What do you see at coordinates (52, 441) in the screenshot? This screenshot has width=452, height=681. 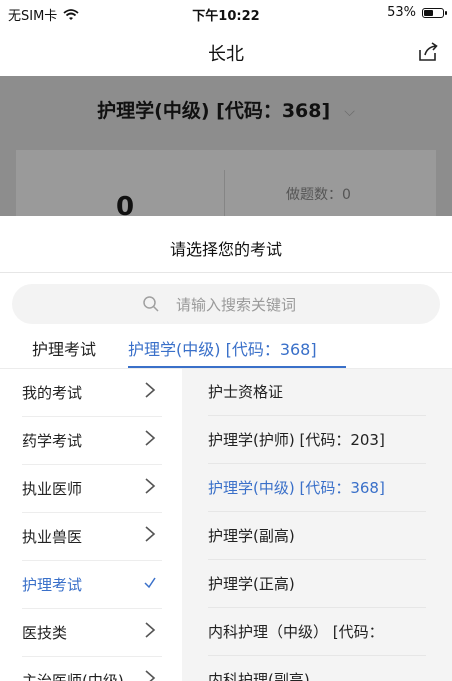 I see `category-label: 药学考试` at bounding box center [52, 441].